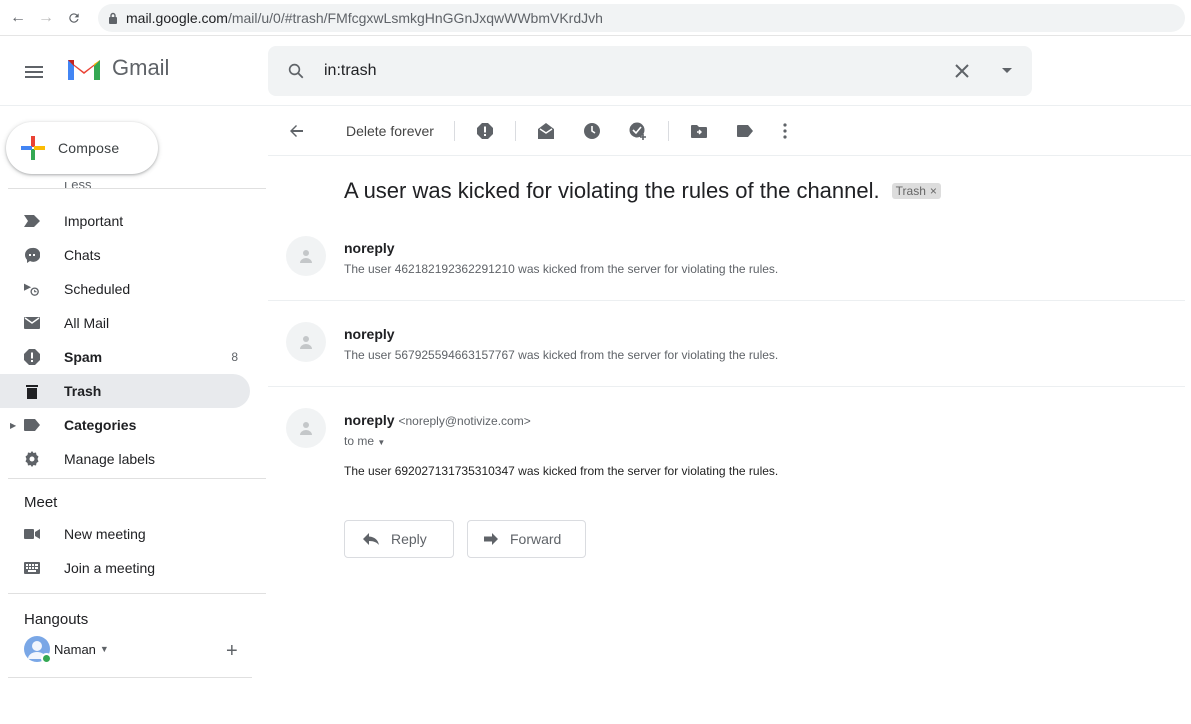 The height and width of the screenshot is (724, 1191). What do you see at coordinates (745, 131) in the screenshot?
I see `label-as-icon` at bounding box center [745, 131].